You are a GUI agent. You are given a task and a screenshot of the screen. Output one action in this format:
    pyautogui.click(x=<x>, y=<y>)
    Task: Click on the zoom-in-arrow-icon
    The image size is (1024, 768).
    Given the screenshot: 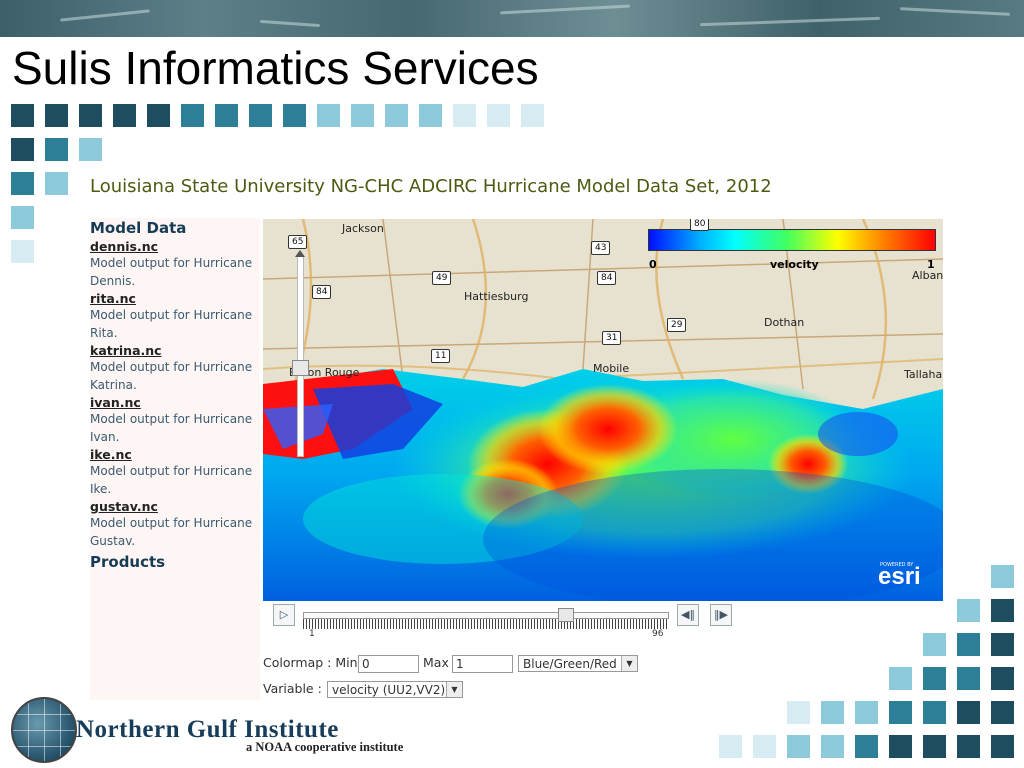 What is the action you would take?
    pyautogui.click(x=300, y=253)
    